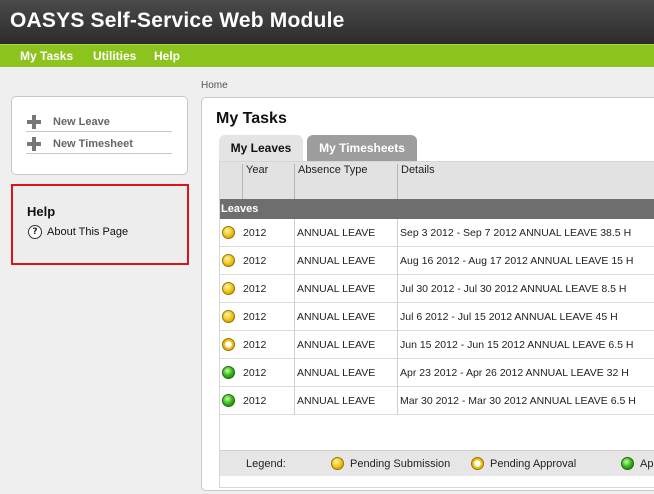 This screenshot has height=494, width=654. What do you see at coordinates (35, 232) in the screenshot?
I see `question-icon: ?` at bounding box center [35, 232].